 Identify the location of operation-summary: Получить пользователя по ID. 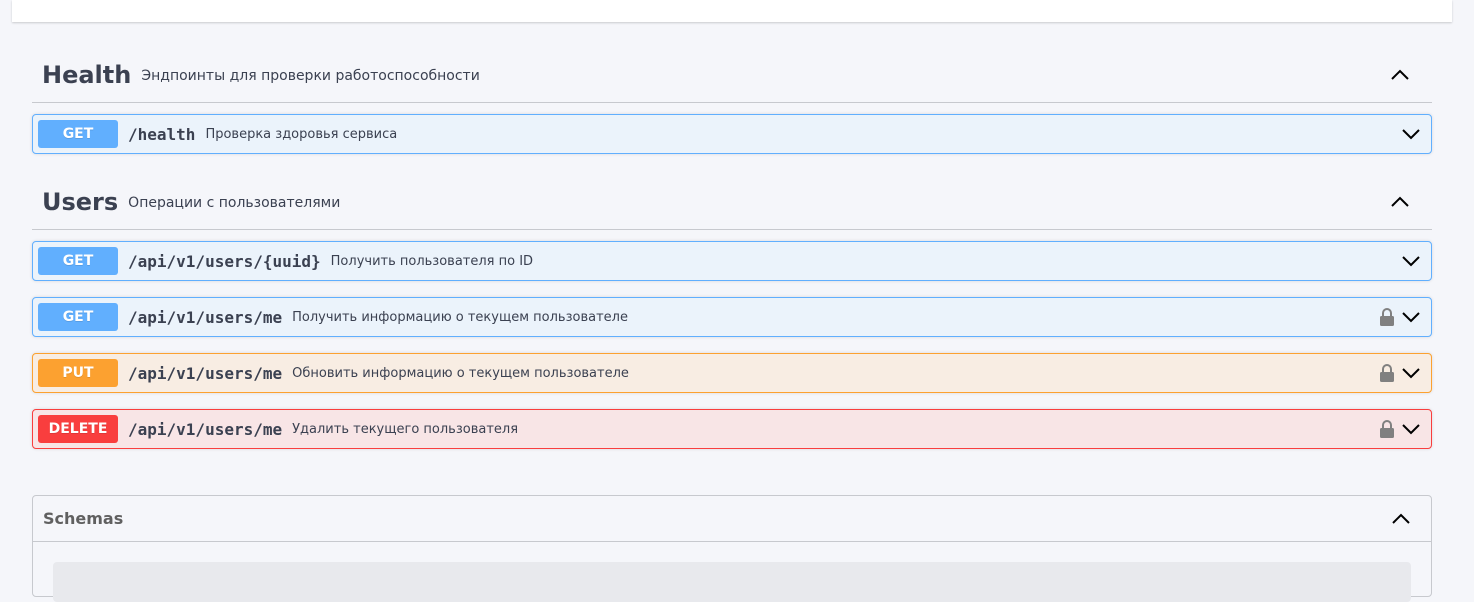
(432, 261).